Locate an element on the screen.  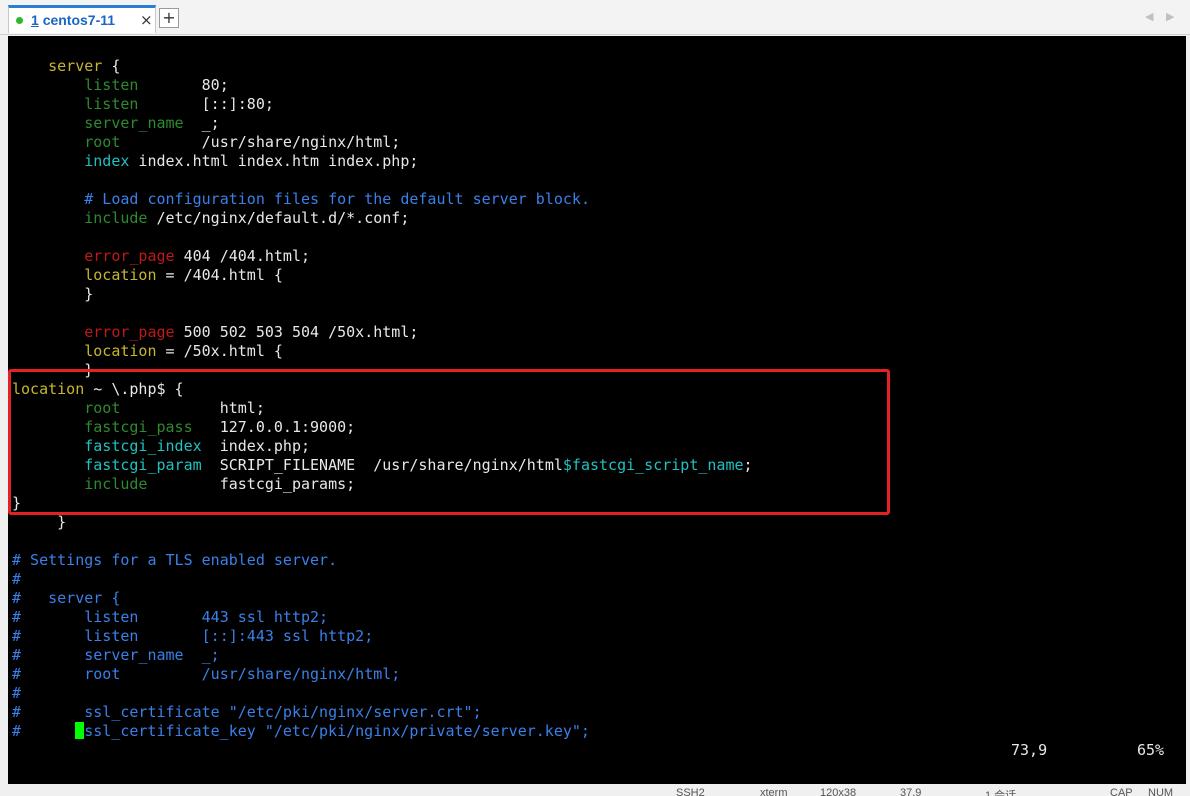
terminal-line: root html; is located at coordinates (138, 408).